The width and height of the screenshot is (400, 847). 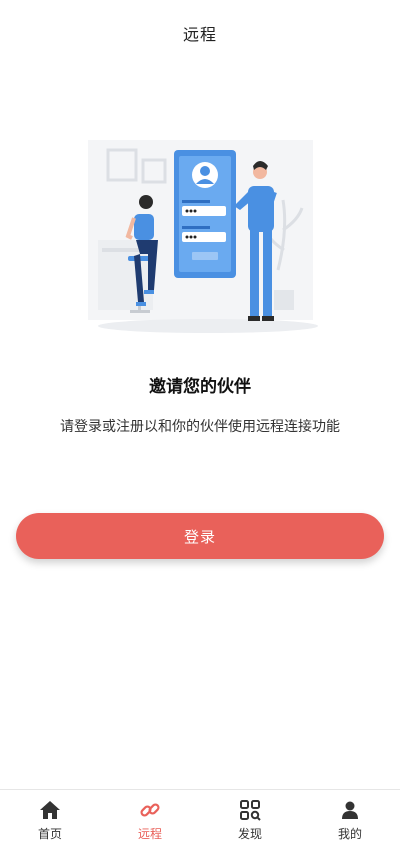 I want to click on tab-home: 首页, so click(x=50, y=818).